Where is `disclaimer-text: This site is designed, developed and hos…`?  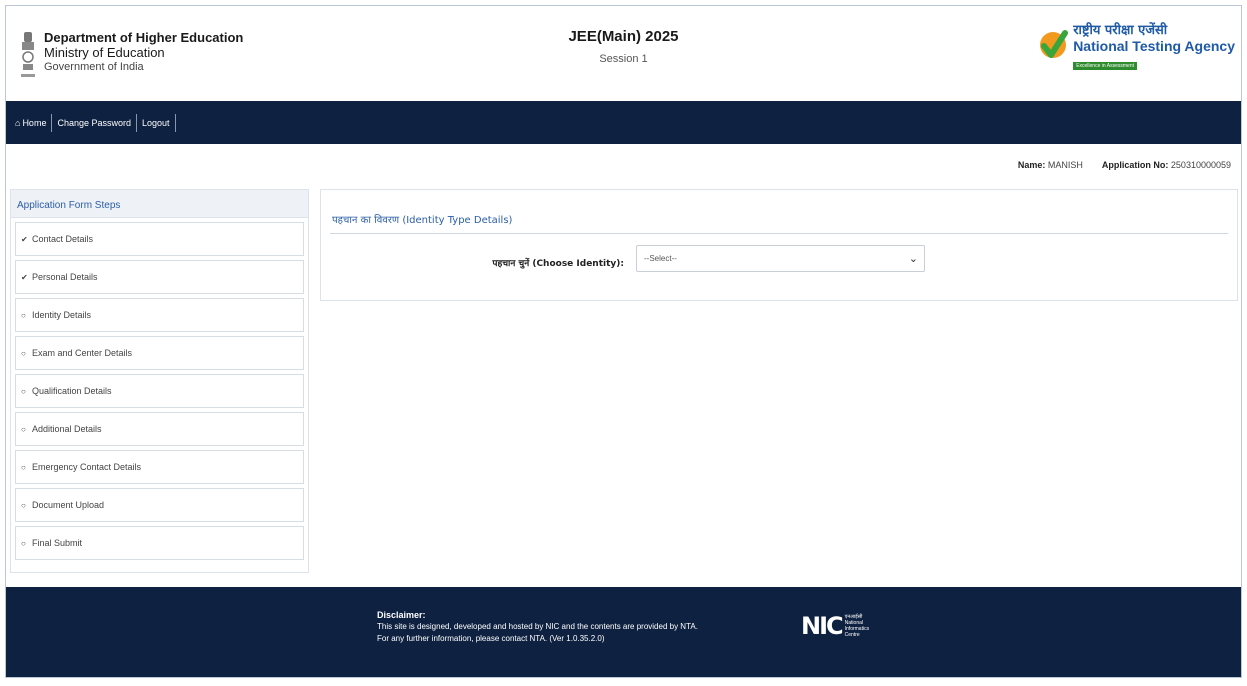
disclaimer-text: This site is designed, developed and hos… is located at coordinates (537, 632).